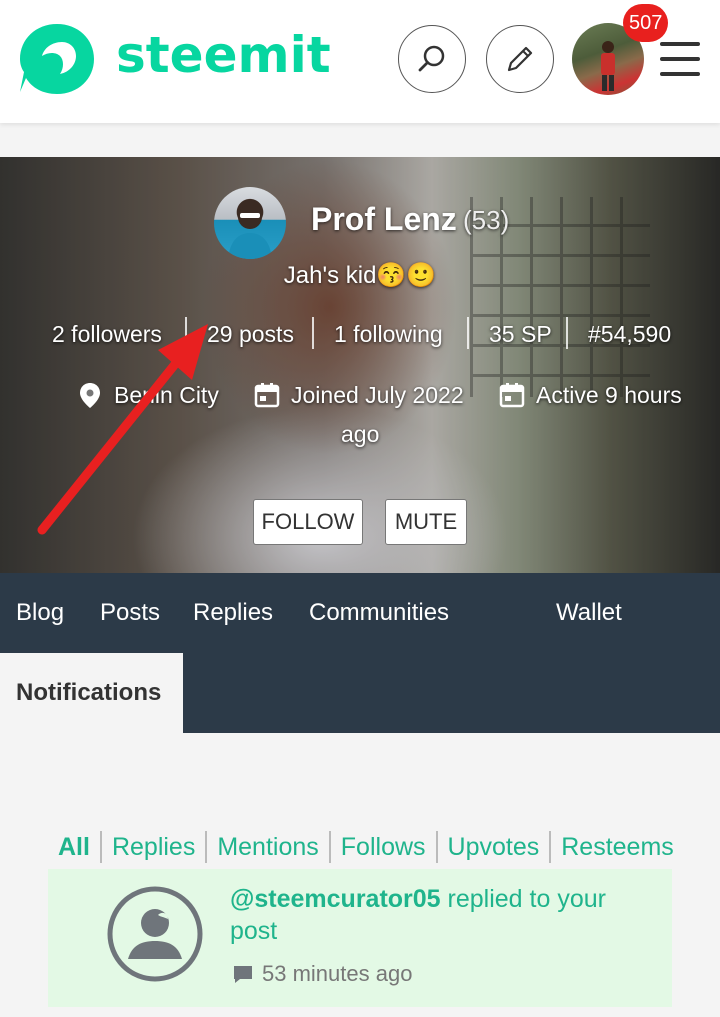  What do you see at coordinates (233, 613) in the screenshot?
I see `tab-replies: Replies` at bounding box center [233, 613].